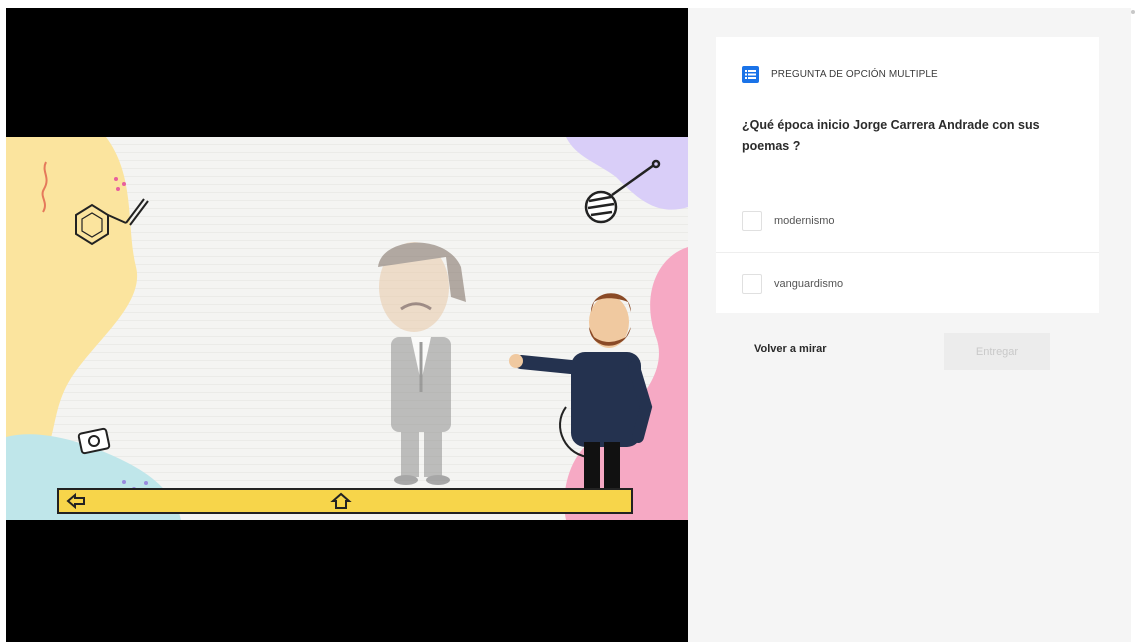 The width and height of the screenshot is (1137, 642). Describe the element at coordinates (422, 363) in the screenshot. I see `historical-figure` at that location.